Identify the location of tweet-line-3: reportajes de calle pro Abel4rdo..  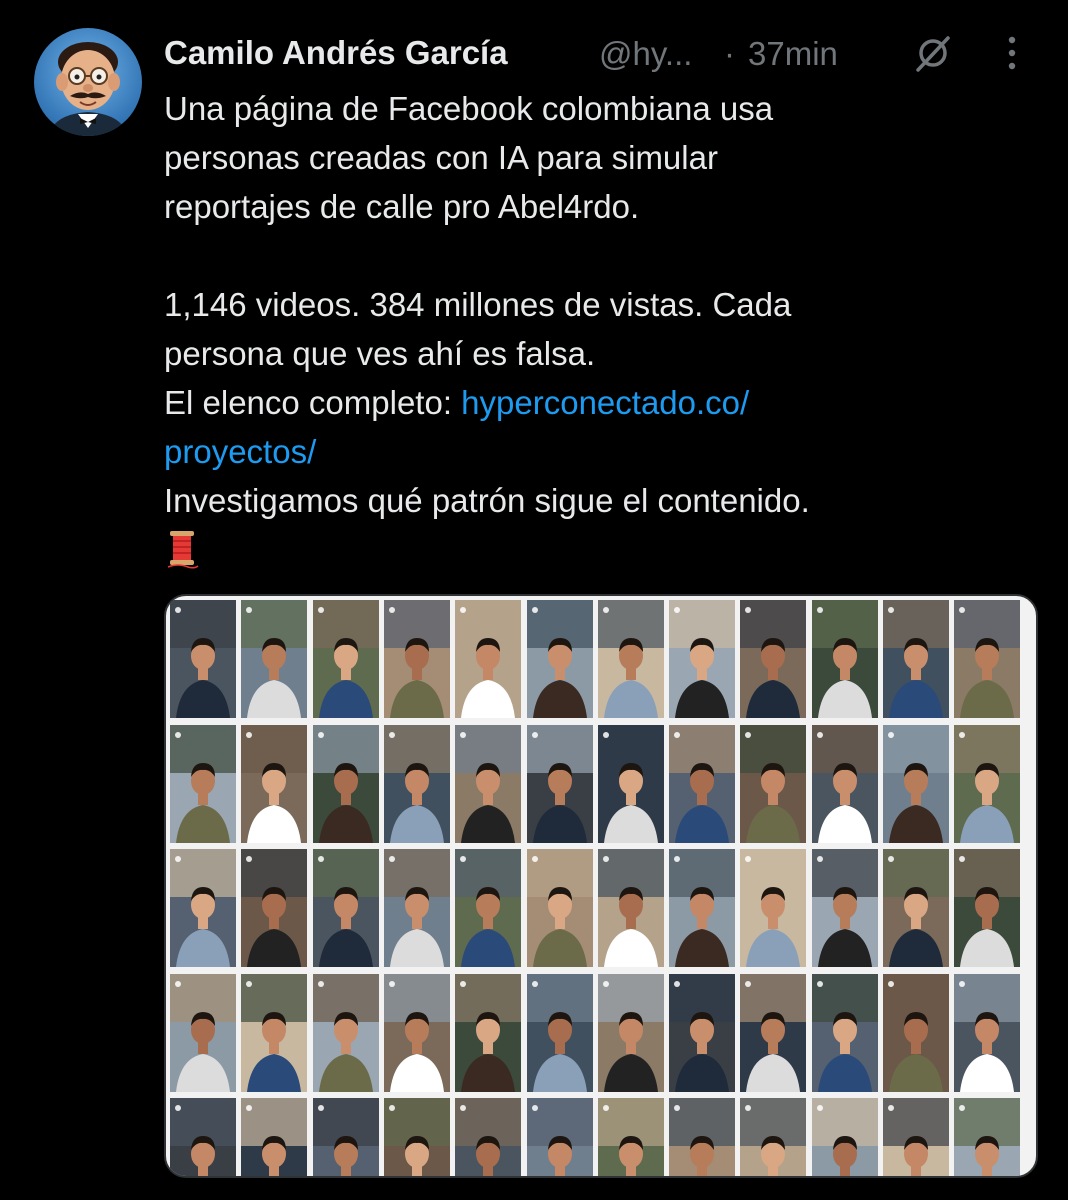
(402, 206).